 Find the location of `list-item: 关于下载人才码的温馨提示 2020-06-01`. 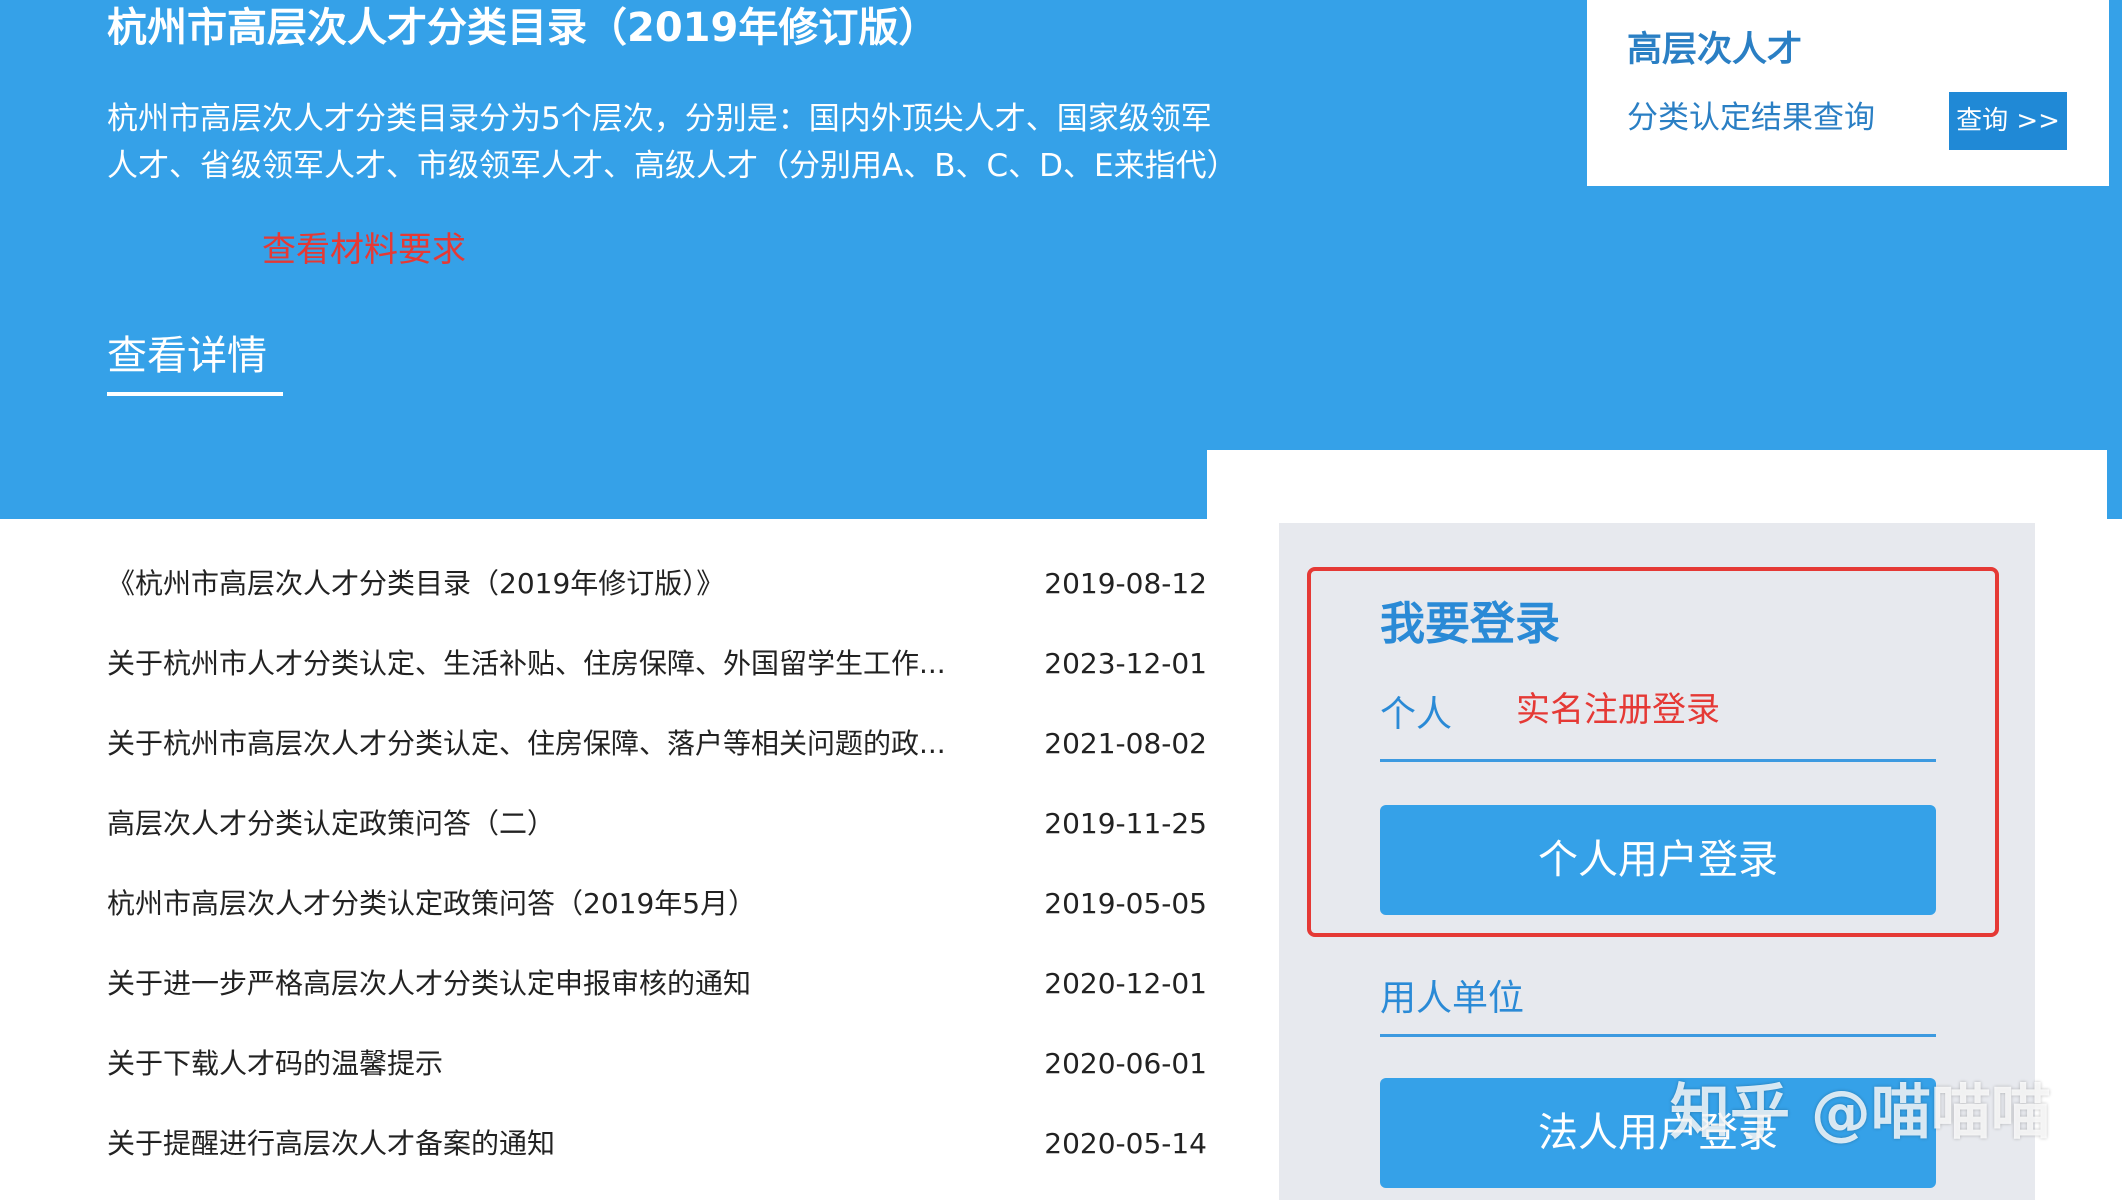

list-item: 关于下载人才码的温馨提示 2020-06-01 is located at coordinates (657, 1072).